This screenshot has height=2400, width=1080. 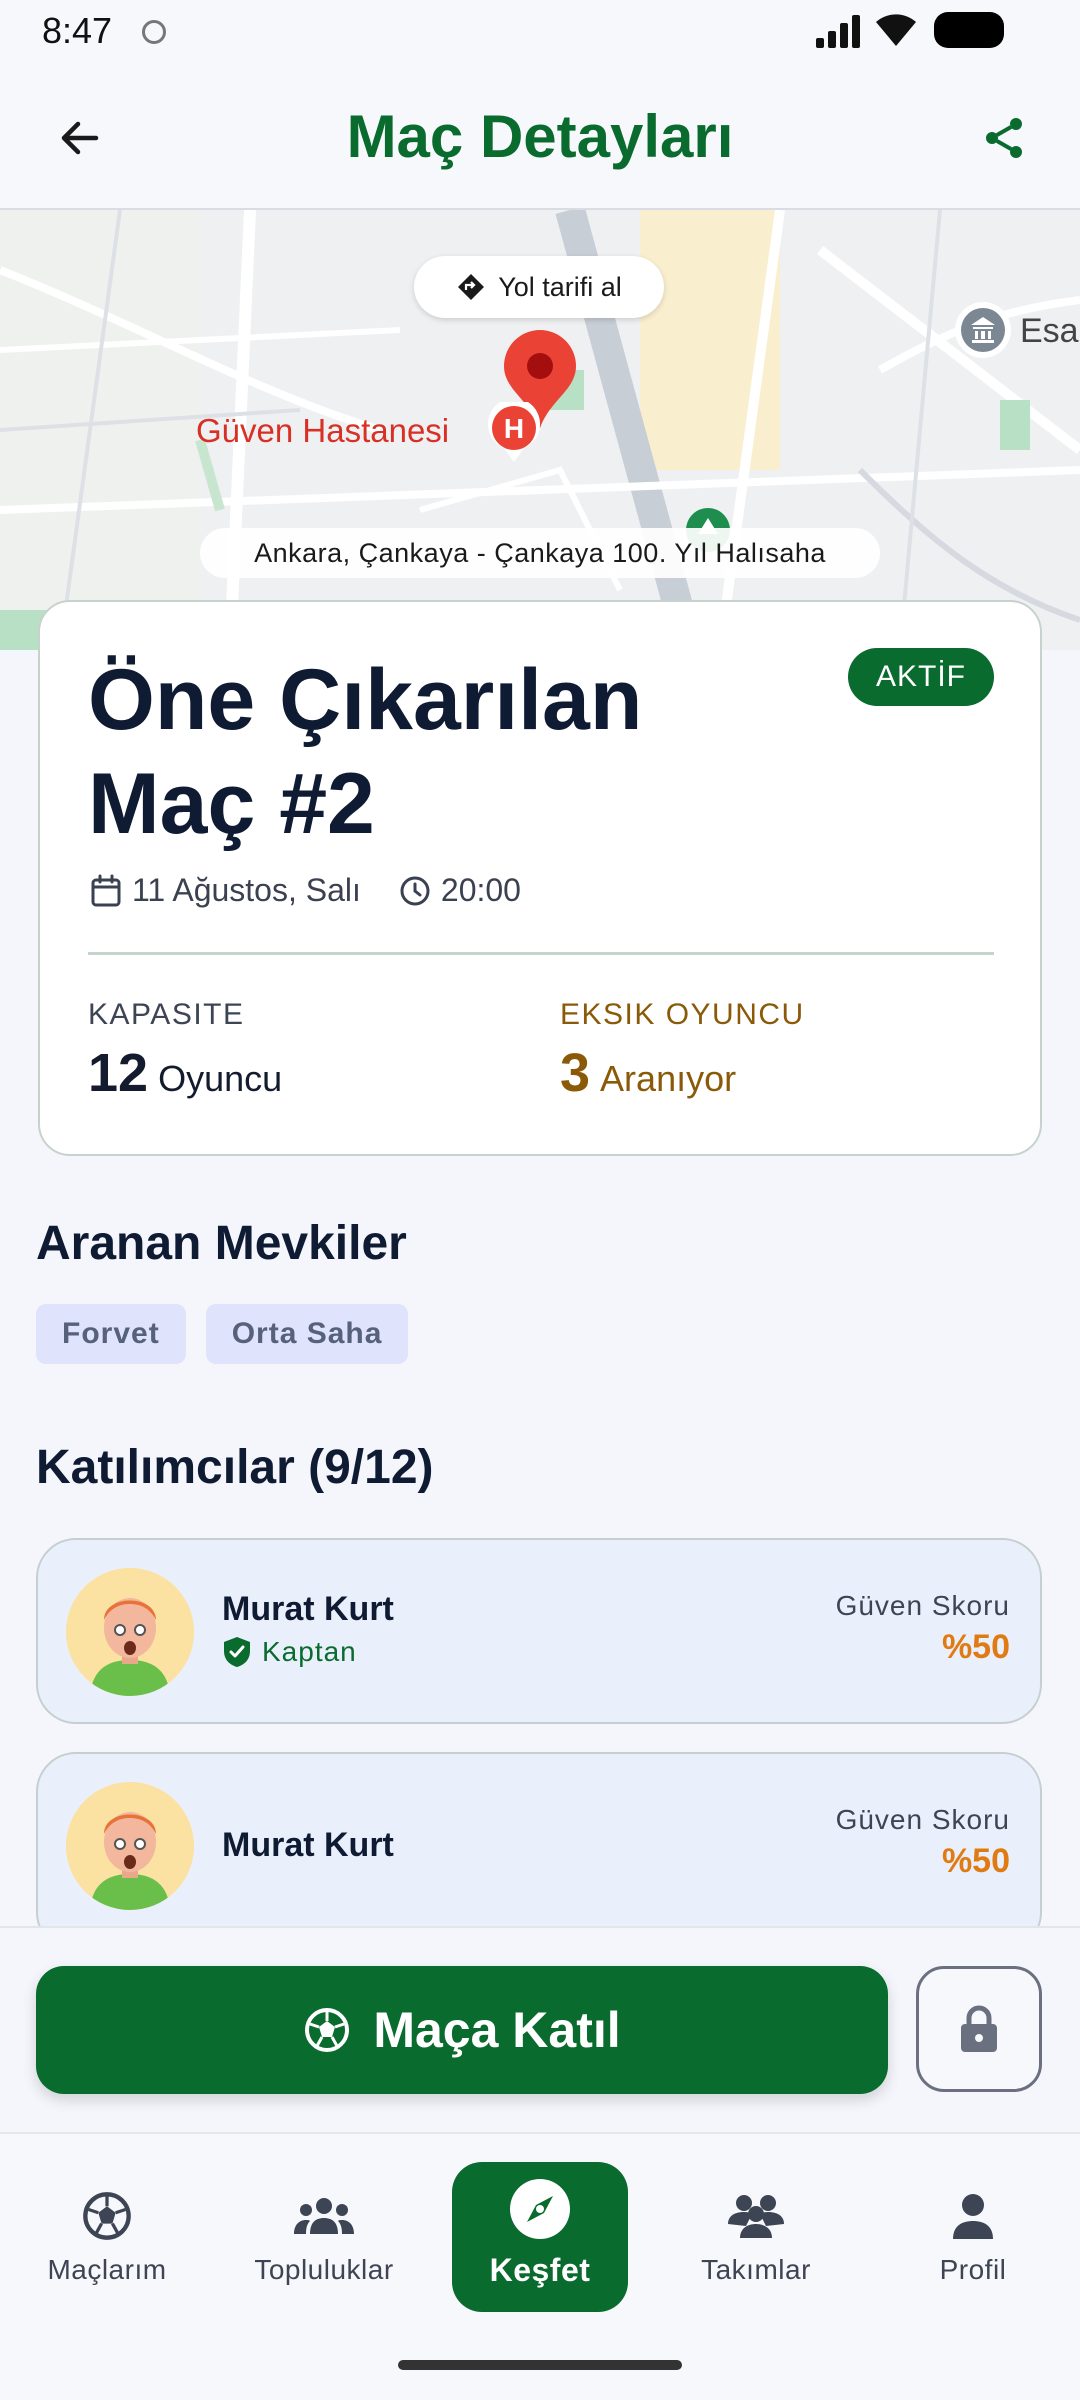 What do you see at coordinates (973, 2216) in the screenshot?
I see `person-icon` at bounding box center [973, 2216].